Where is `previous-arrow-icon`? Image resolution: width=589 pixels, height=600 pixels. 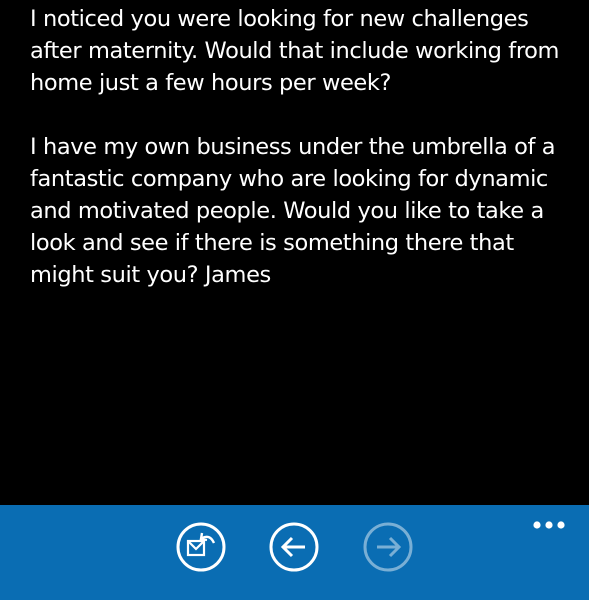
previous-arrow-icon is located at coordinates (294, 547).